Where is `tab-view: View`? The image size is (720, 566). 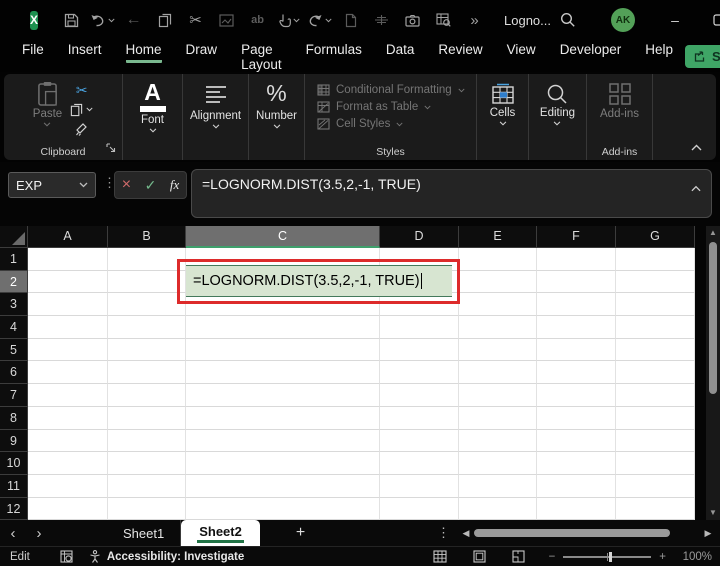
tab-view: View is located at coordinates (521, 56).